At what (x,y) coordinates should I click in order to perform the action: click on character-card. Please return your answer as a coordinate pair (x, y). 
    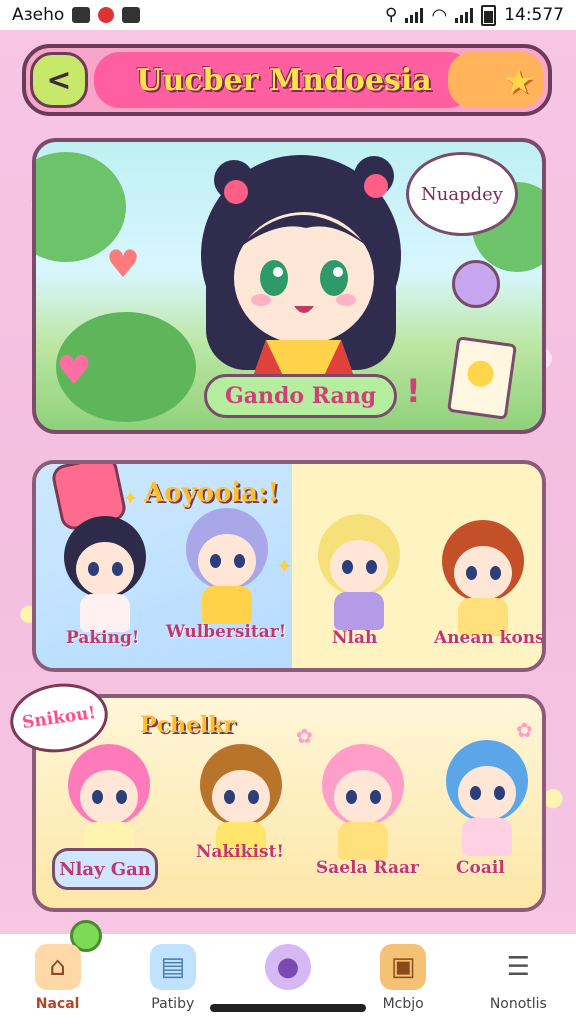
    Looking at the image, I should click on (241, 814).